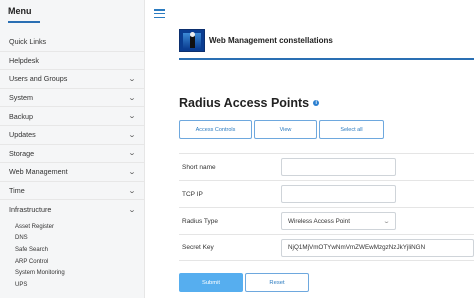 The width and height of the screenshot is (474, 298). What do you see at coordinates (72, 116) in the screenshot?
I see `sidebar-item-backup: Backup ⌄` at bounding box center [72, 116].